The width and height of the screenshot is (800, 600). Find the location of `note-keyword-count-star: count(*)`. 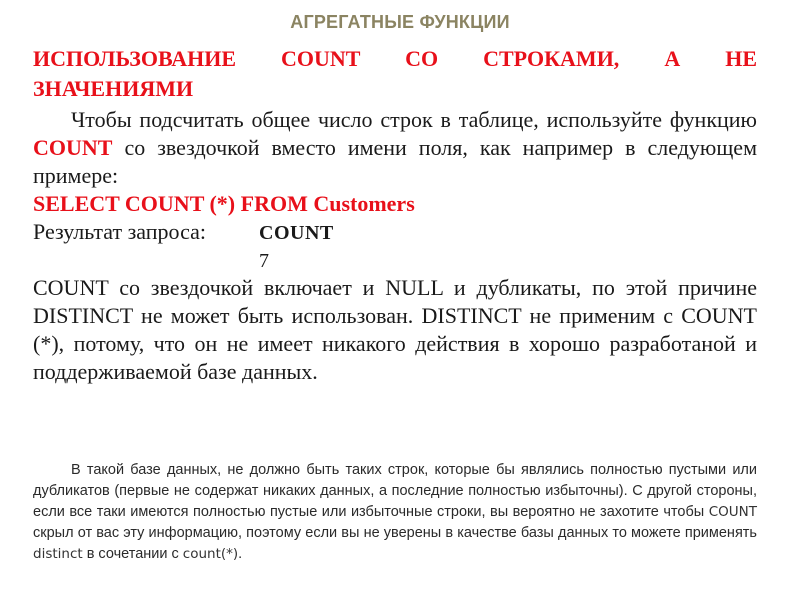

note-keyword-count-star: count(*) is located at coordinates (210, 554).